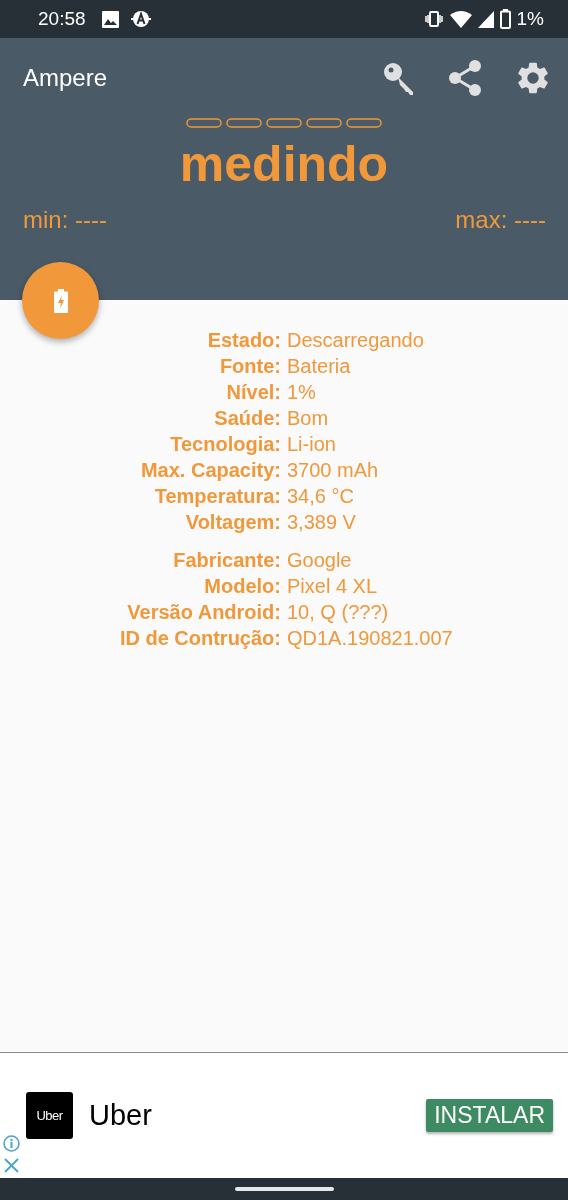 The height and width of the screenshot is (1200, 568). I want to click on info-value: QD1A.190821.007, so click(370, 638).